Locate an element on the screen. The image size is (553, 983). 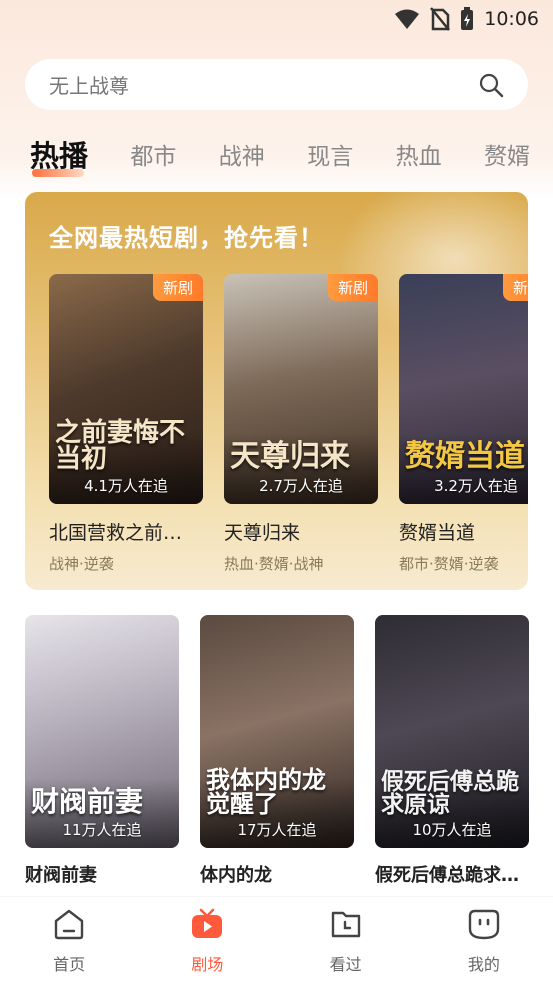
search-bar: 无上战尊 is located at coordinates (276, 84).